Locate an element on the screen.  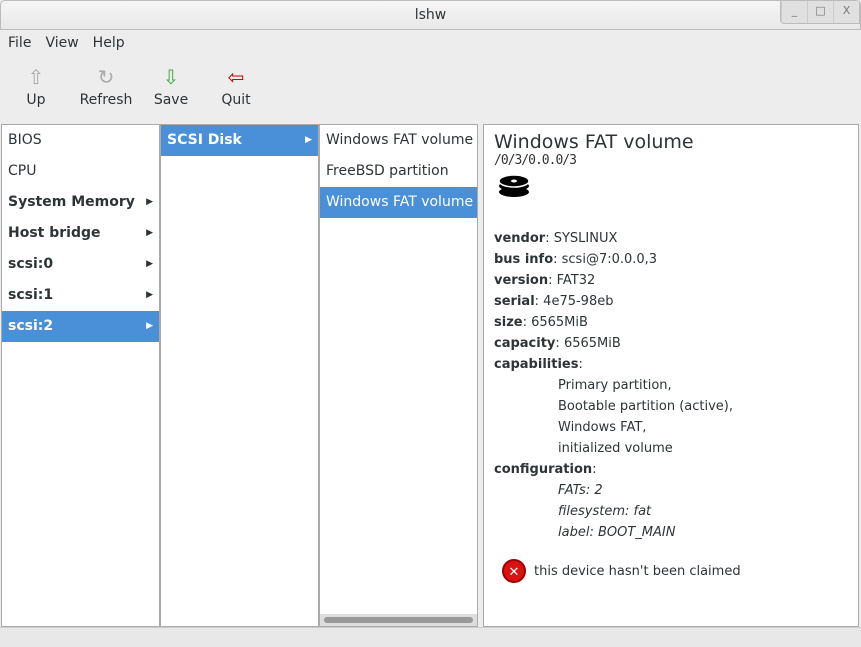
config-item: FATs: 2 is located at coordinates (580, 490).